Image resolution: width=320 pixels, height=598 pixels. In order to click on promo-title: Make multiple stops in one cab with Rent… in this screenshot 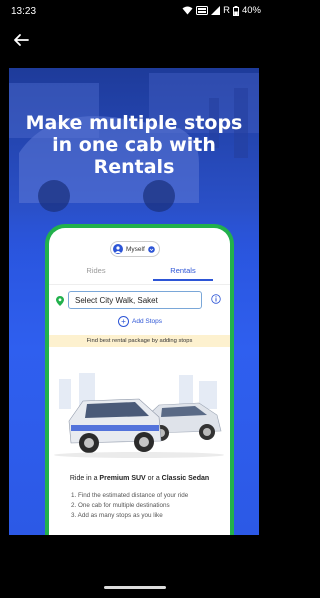, I will do `click(134, 145)`.